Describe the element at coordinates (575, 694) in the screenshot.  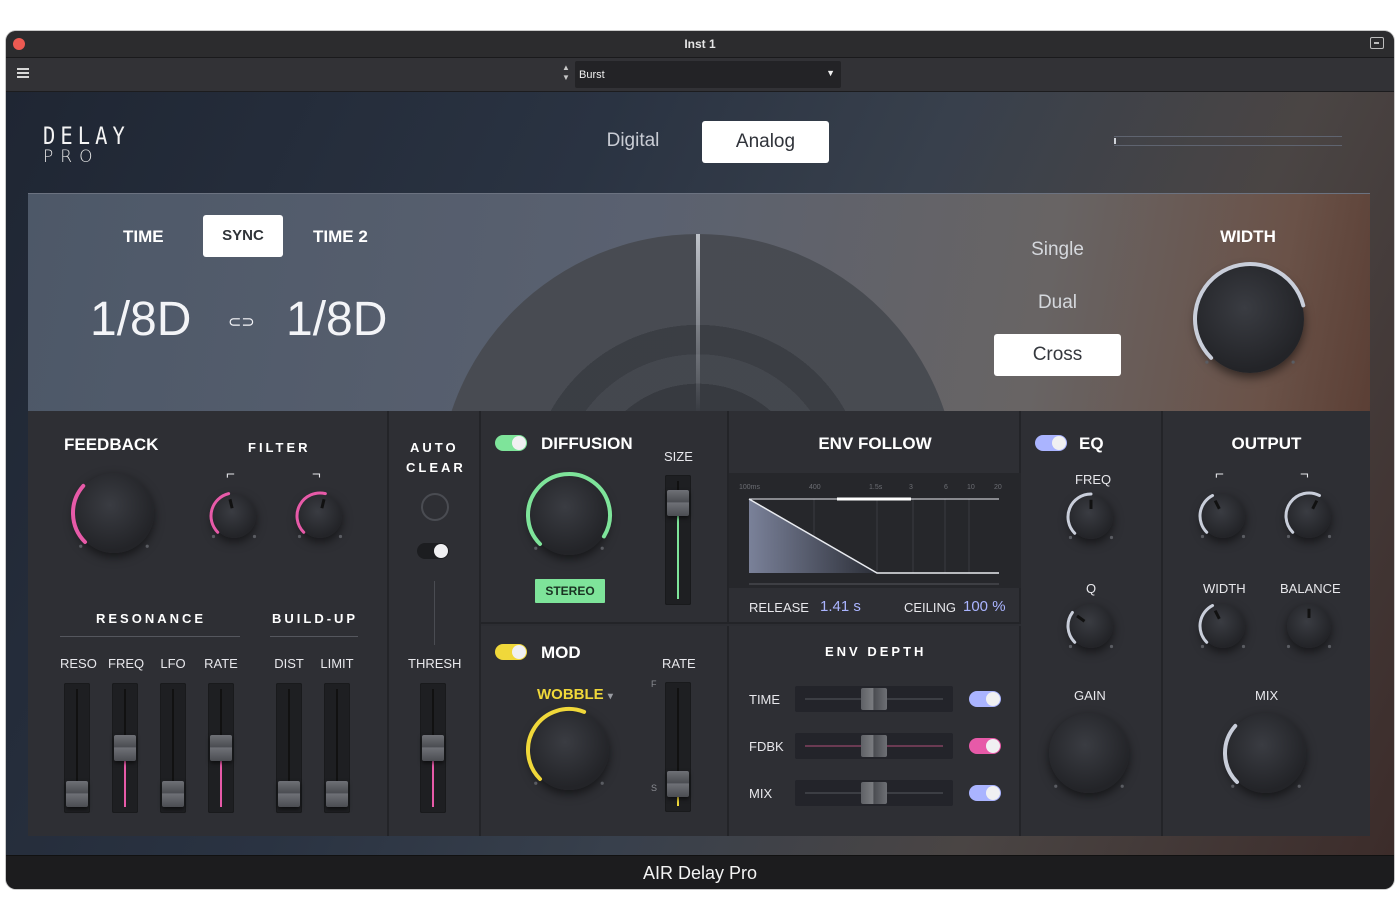
I see `waveform-selector: WOBBLE ▾` at that location.